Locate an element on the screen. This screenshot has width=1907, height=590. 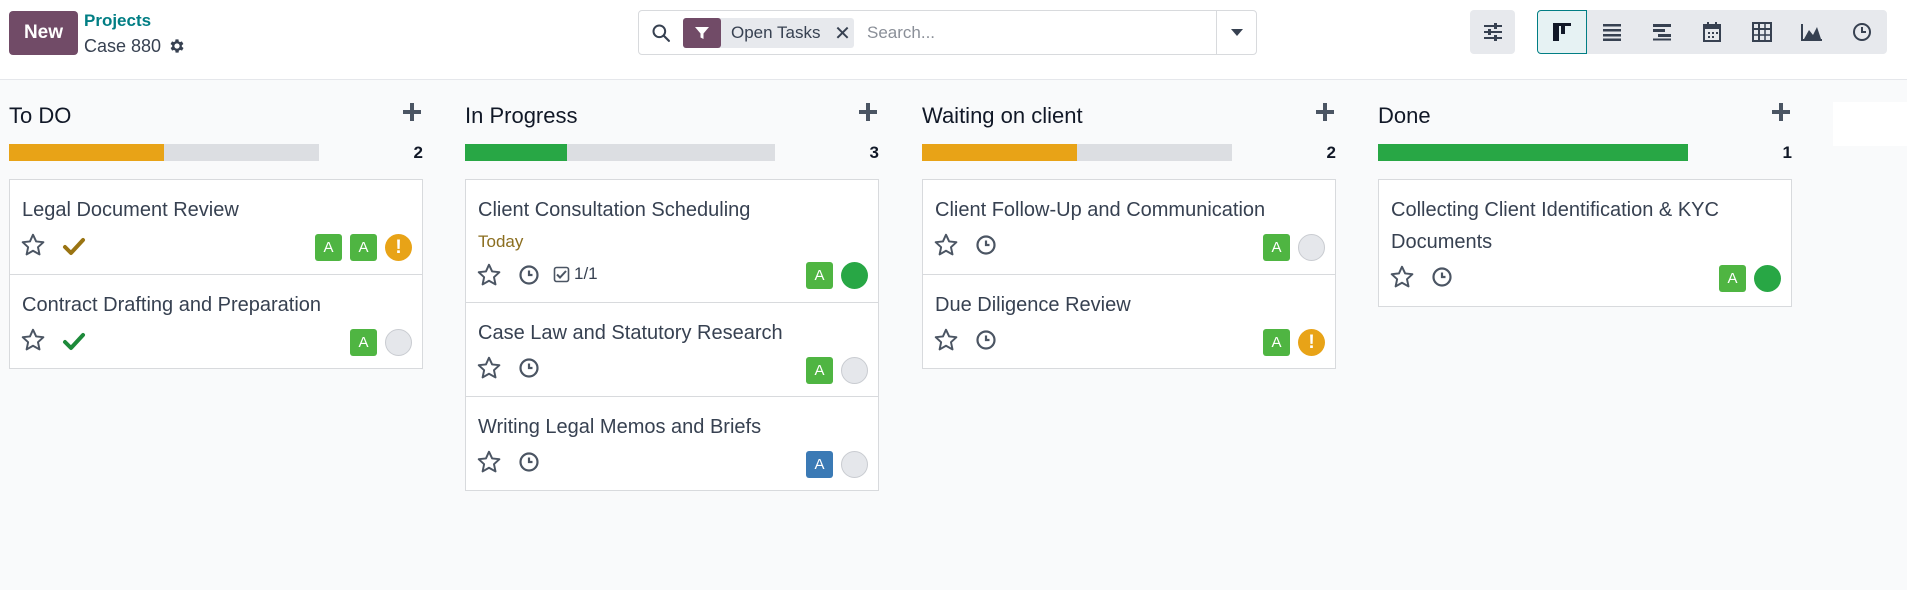
task-title: Client Follow-Up and Communication is located at coordinates (1100, 210).